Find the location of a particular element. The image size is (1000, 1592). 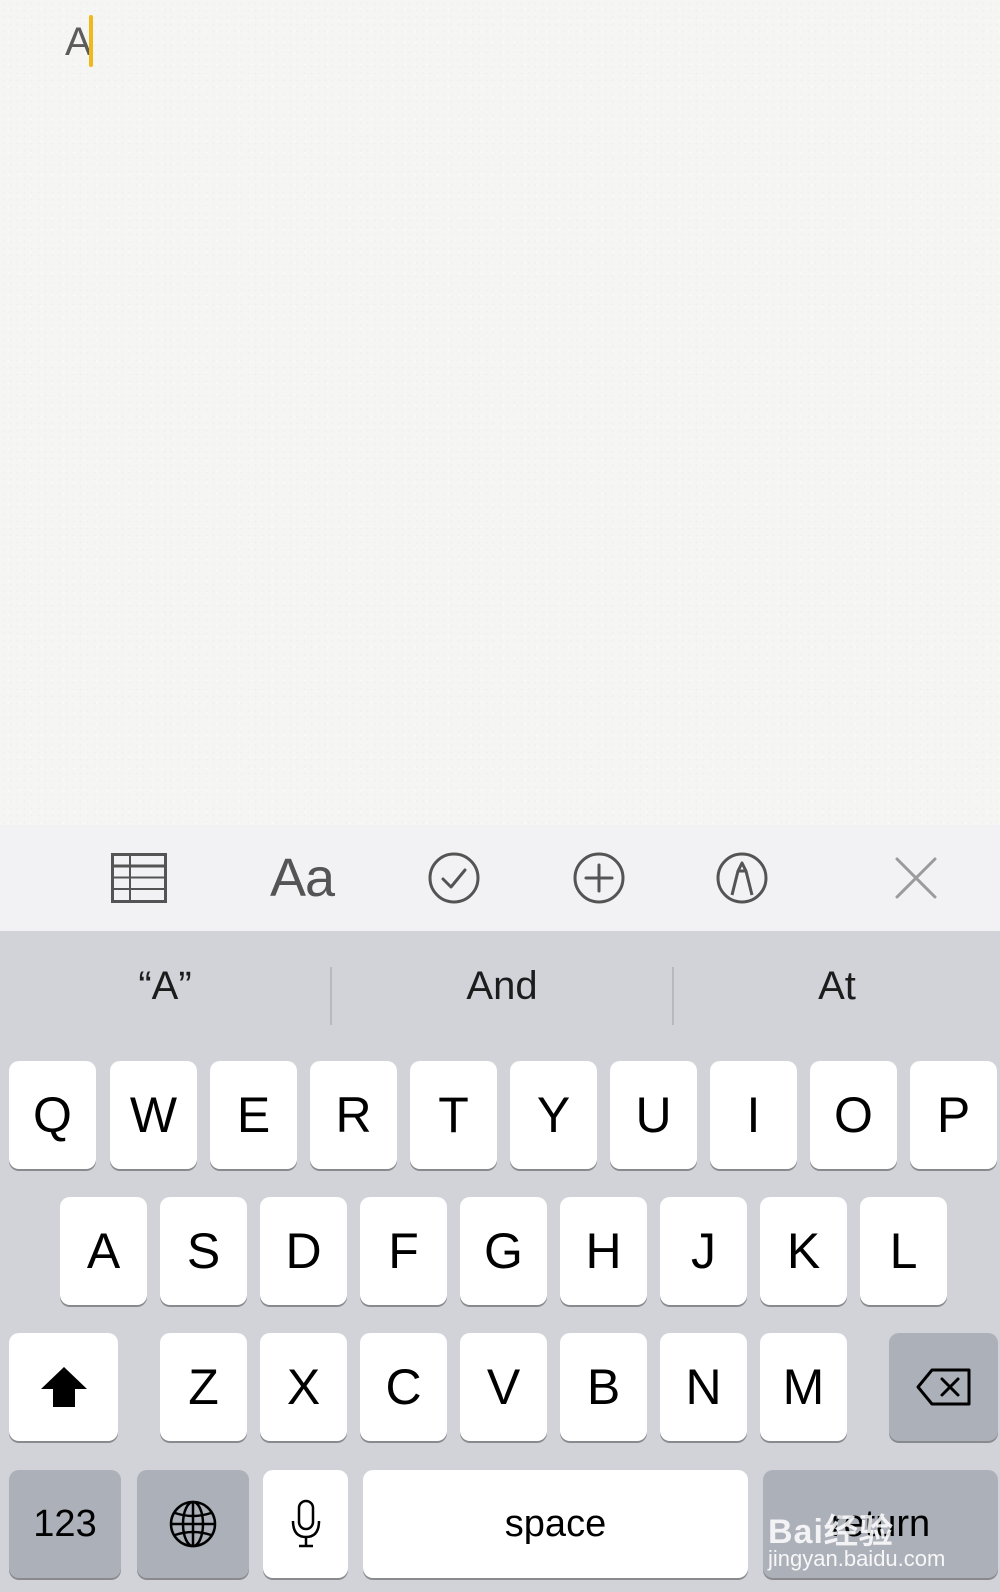

table-icon is located at coordinates (139, 878).